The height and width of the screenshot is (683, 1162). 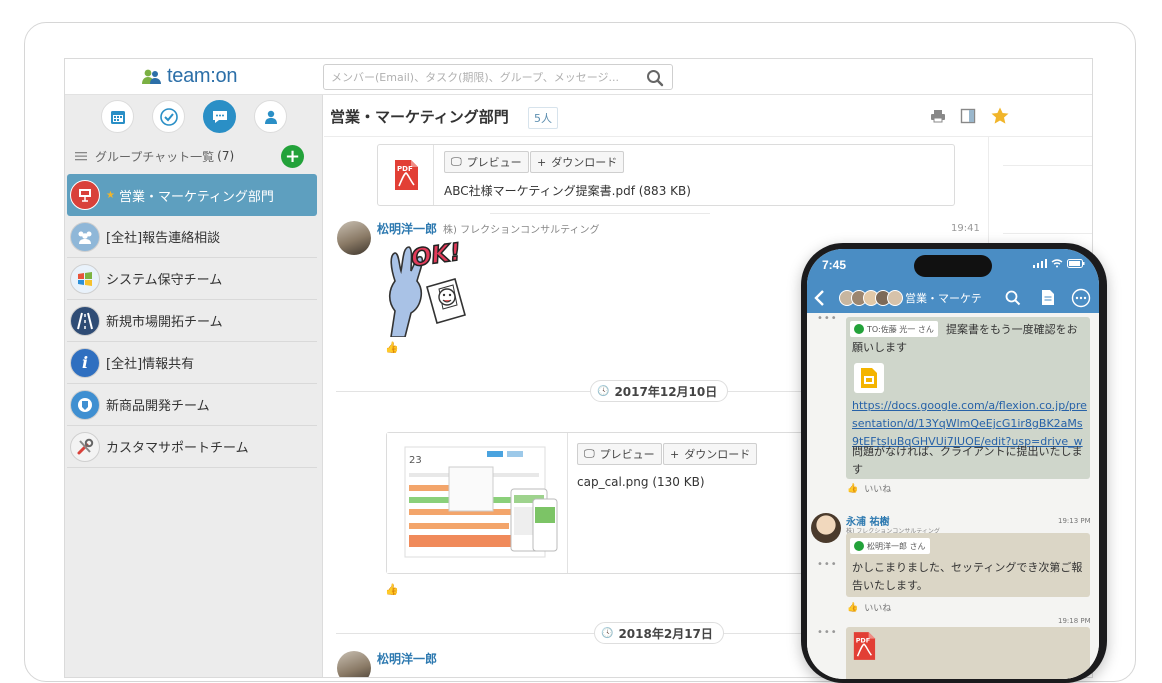 What do you see at coordinates (968, 116) in the screenshot?
I see `split-panel-icon` at bounding box center [968, 116].